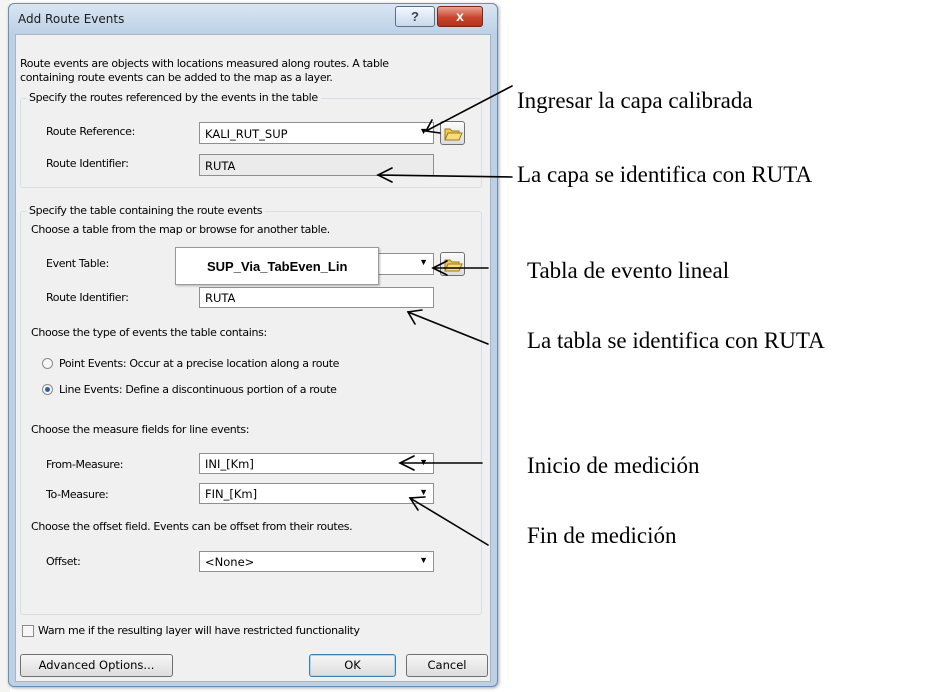  I want to click on annotation-tabla-ruta: La tabla se identifica con RUTA, so click(676, 340).